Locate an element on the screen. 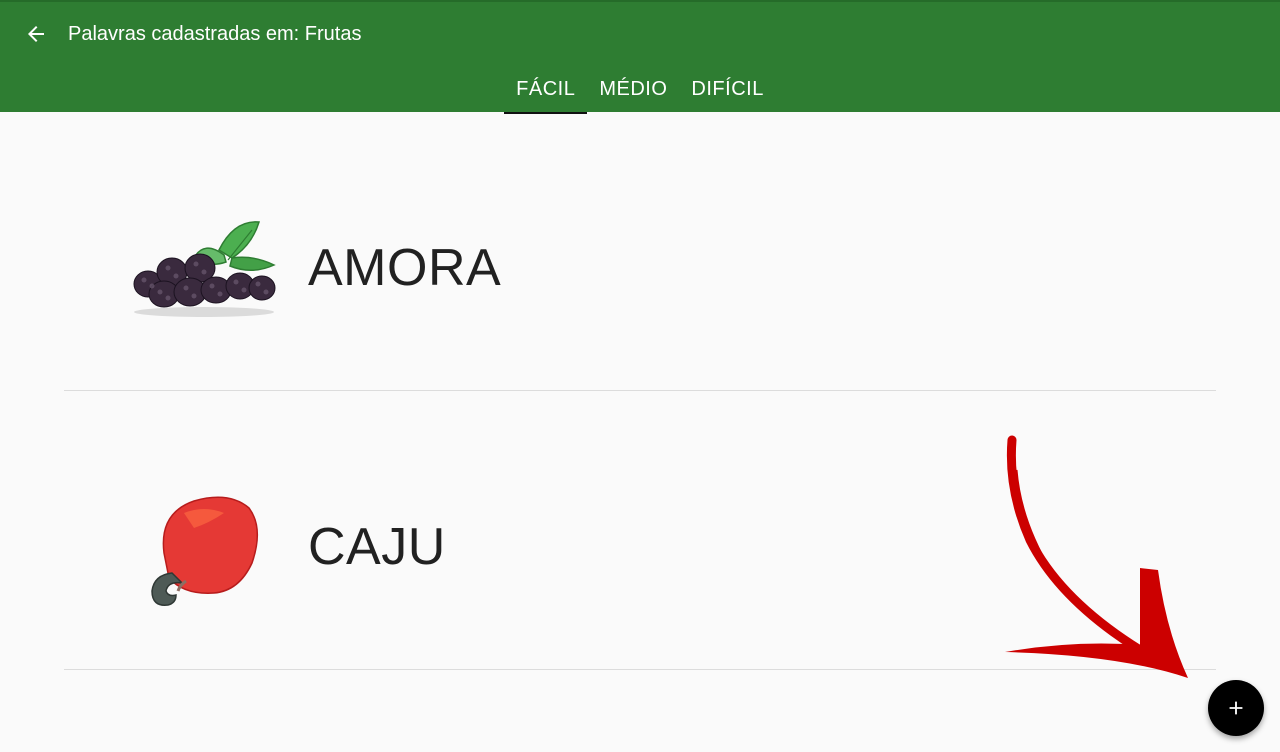 This screenshot has width=1280, height=752. red-arrow-annotation is located at coordinates (1096, 556).